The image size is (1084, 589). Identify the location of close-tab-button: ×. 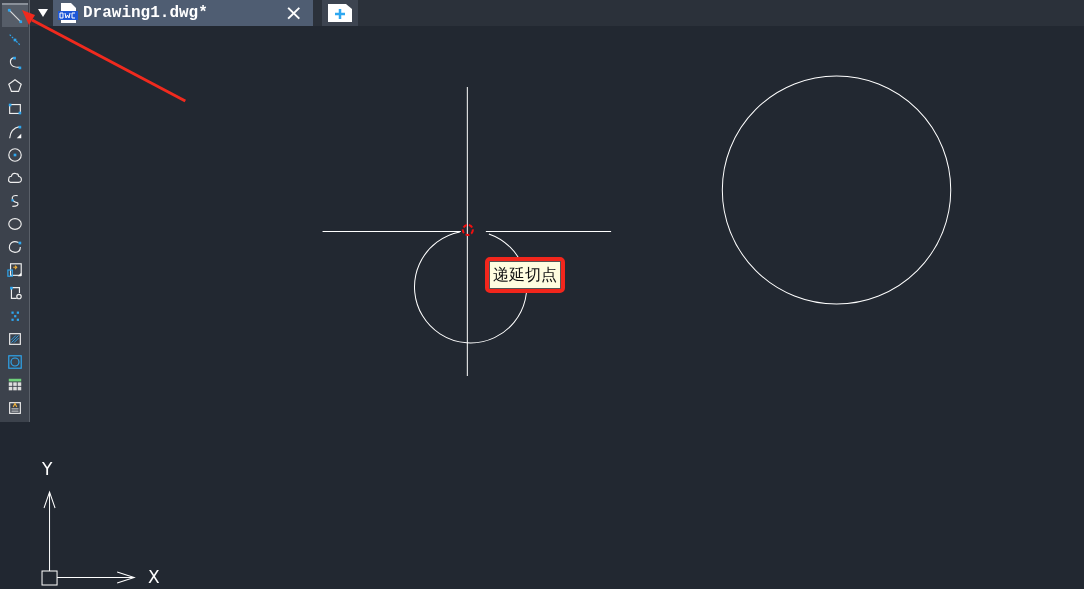
(293, 13).